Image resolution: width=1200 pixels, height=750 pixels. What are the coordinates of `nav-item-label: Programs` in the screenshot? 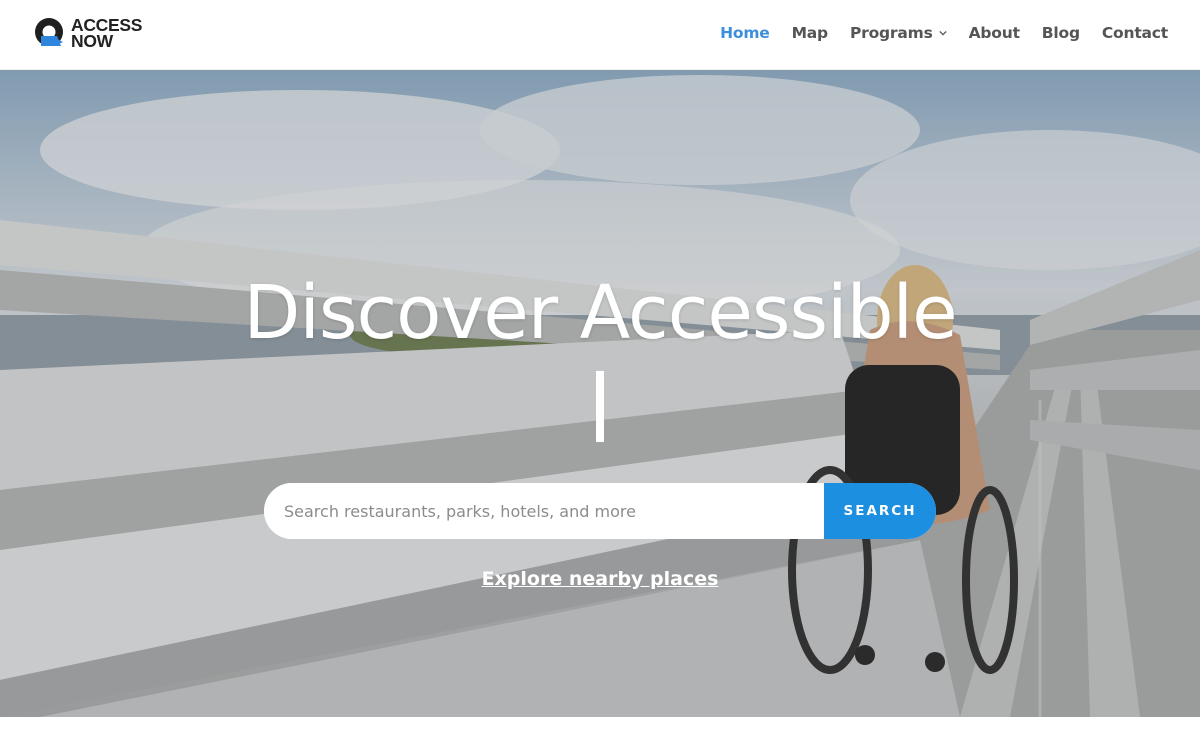 It's located at (891, 33).